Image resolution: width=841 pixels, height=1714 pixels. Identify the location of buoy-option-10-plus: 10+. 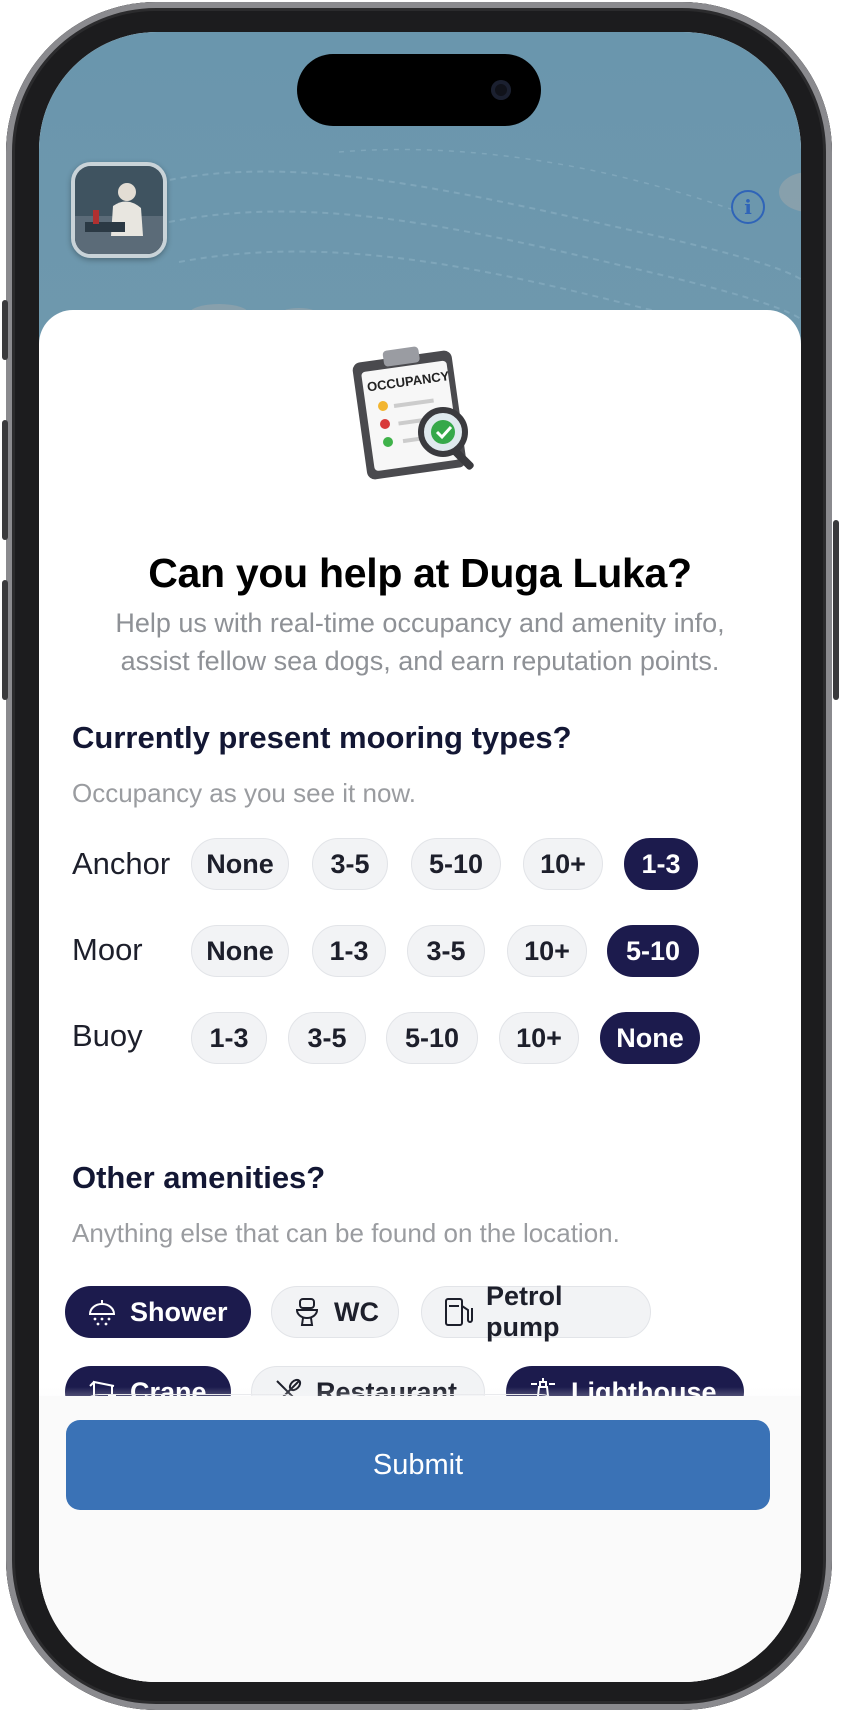
(539, 1038).